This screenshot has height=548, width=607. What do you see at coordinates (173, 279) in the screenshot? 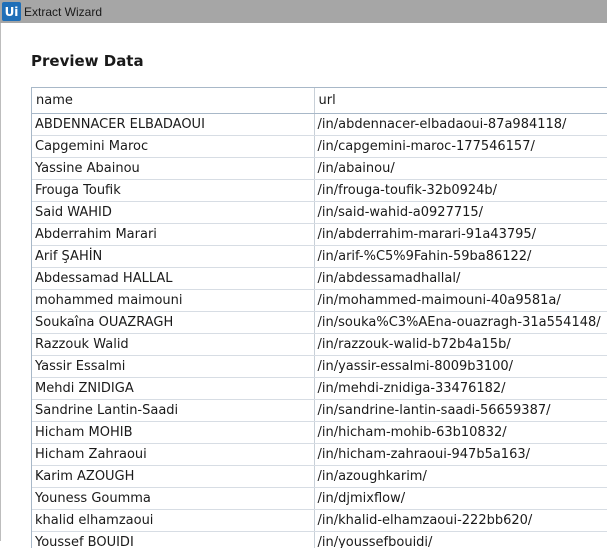
I see `cell-name: Abdessamad HALLAL` at bounding box center [173, 279].